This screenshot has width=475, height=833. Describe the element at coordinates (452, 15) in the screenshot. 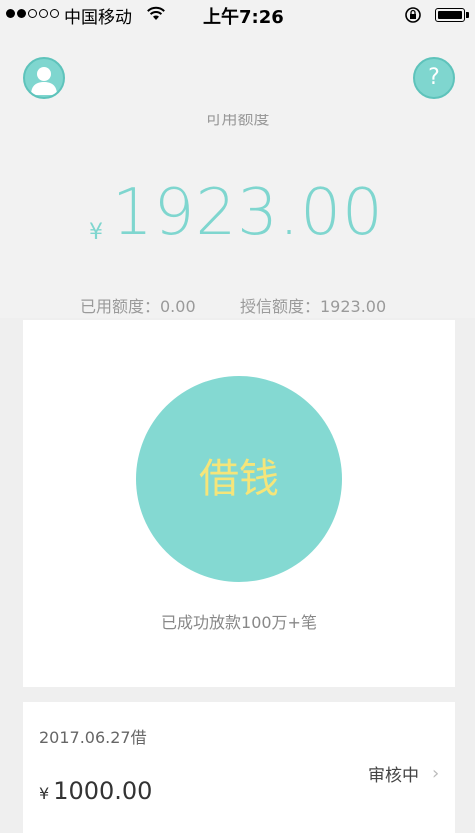

I see `battery-icon` at that location.